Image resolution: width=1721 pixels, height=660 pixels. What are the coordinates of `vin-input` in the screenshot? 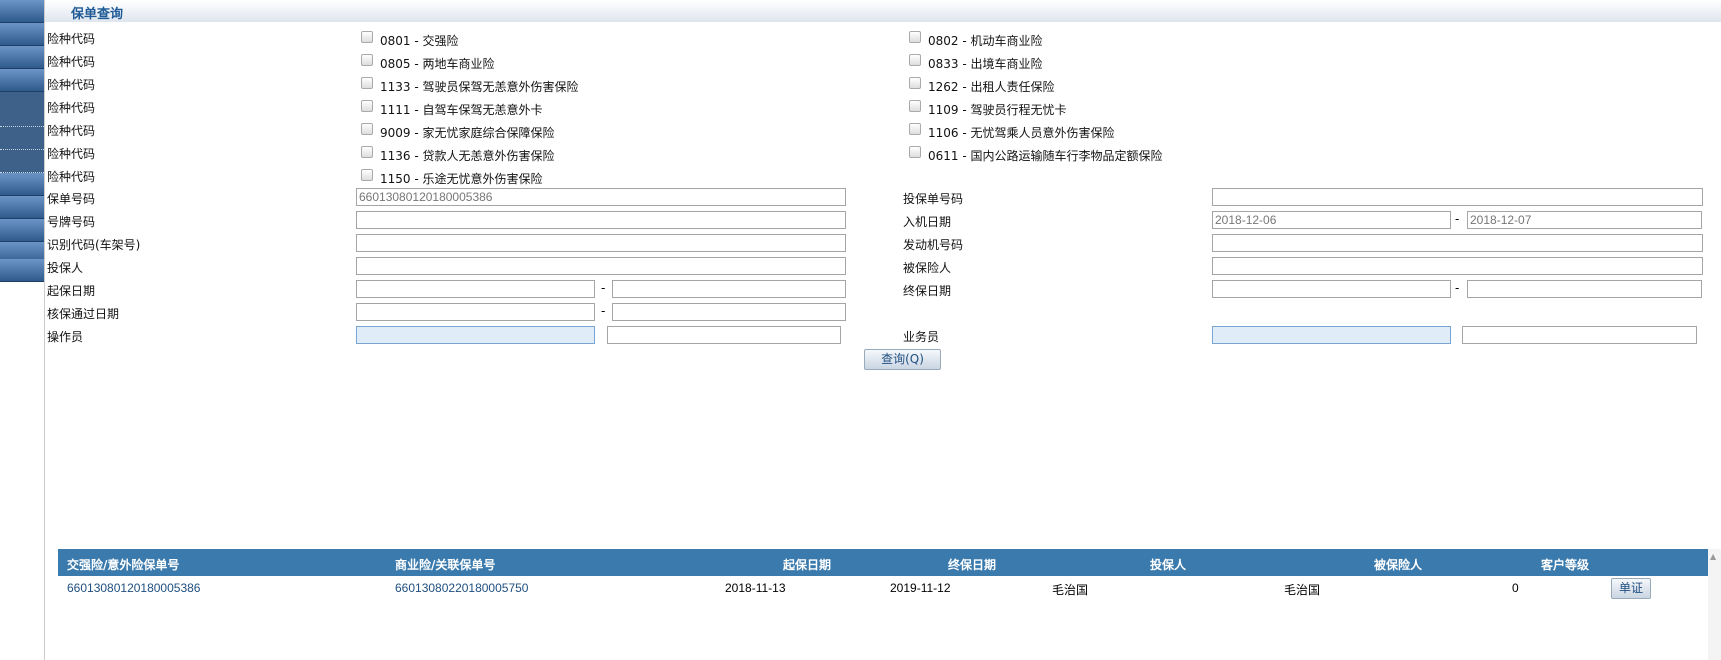 It's located at (601, 243).